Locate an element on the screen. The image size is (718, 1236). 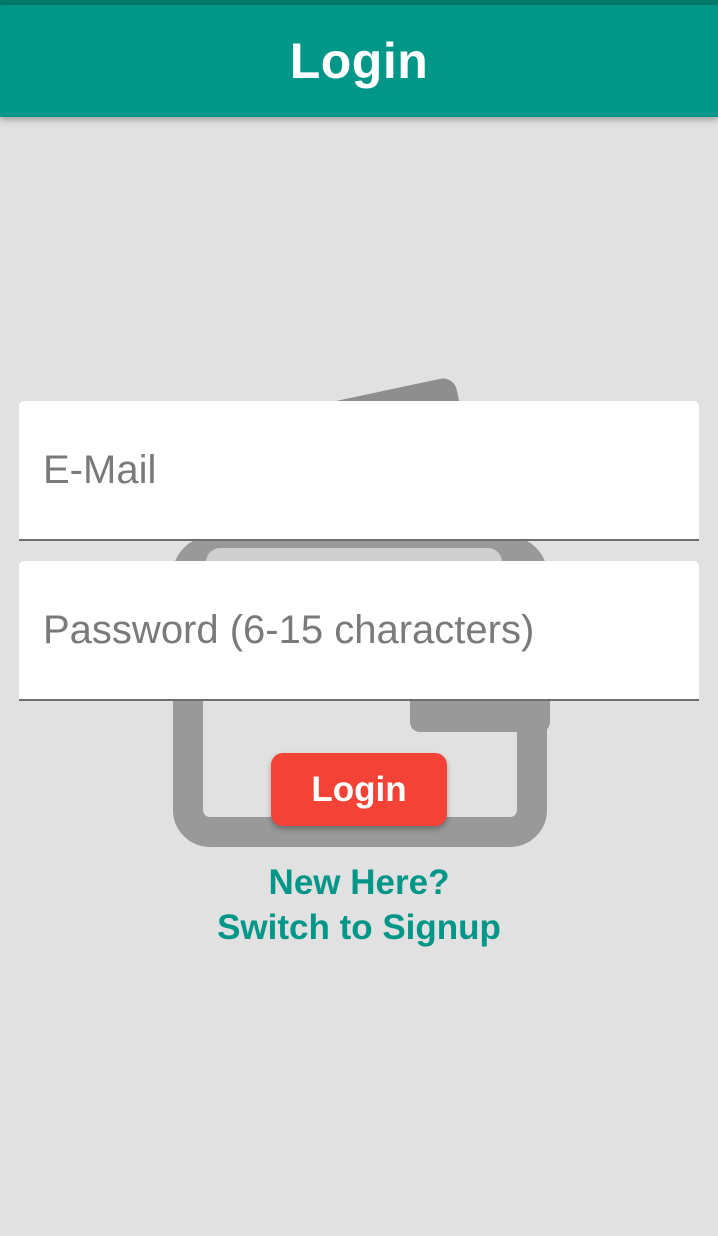
switch-to-signup-link: New Here? Switch to Signup is located at coordinates (359, 905).